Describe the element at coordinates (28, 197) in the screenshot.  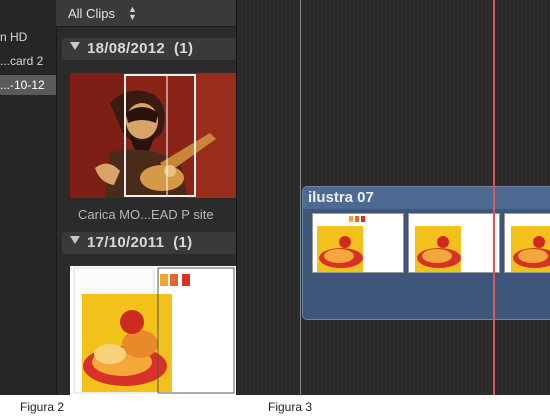
I see `event-library-sidebar: n HD ...card 2 ...-10-12` at that location.